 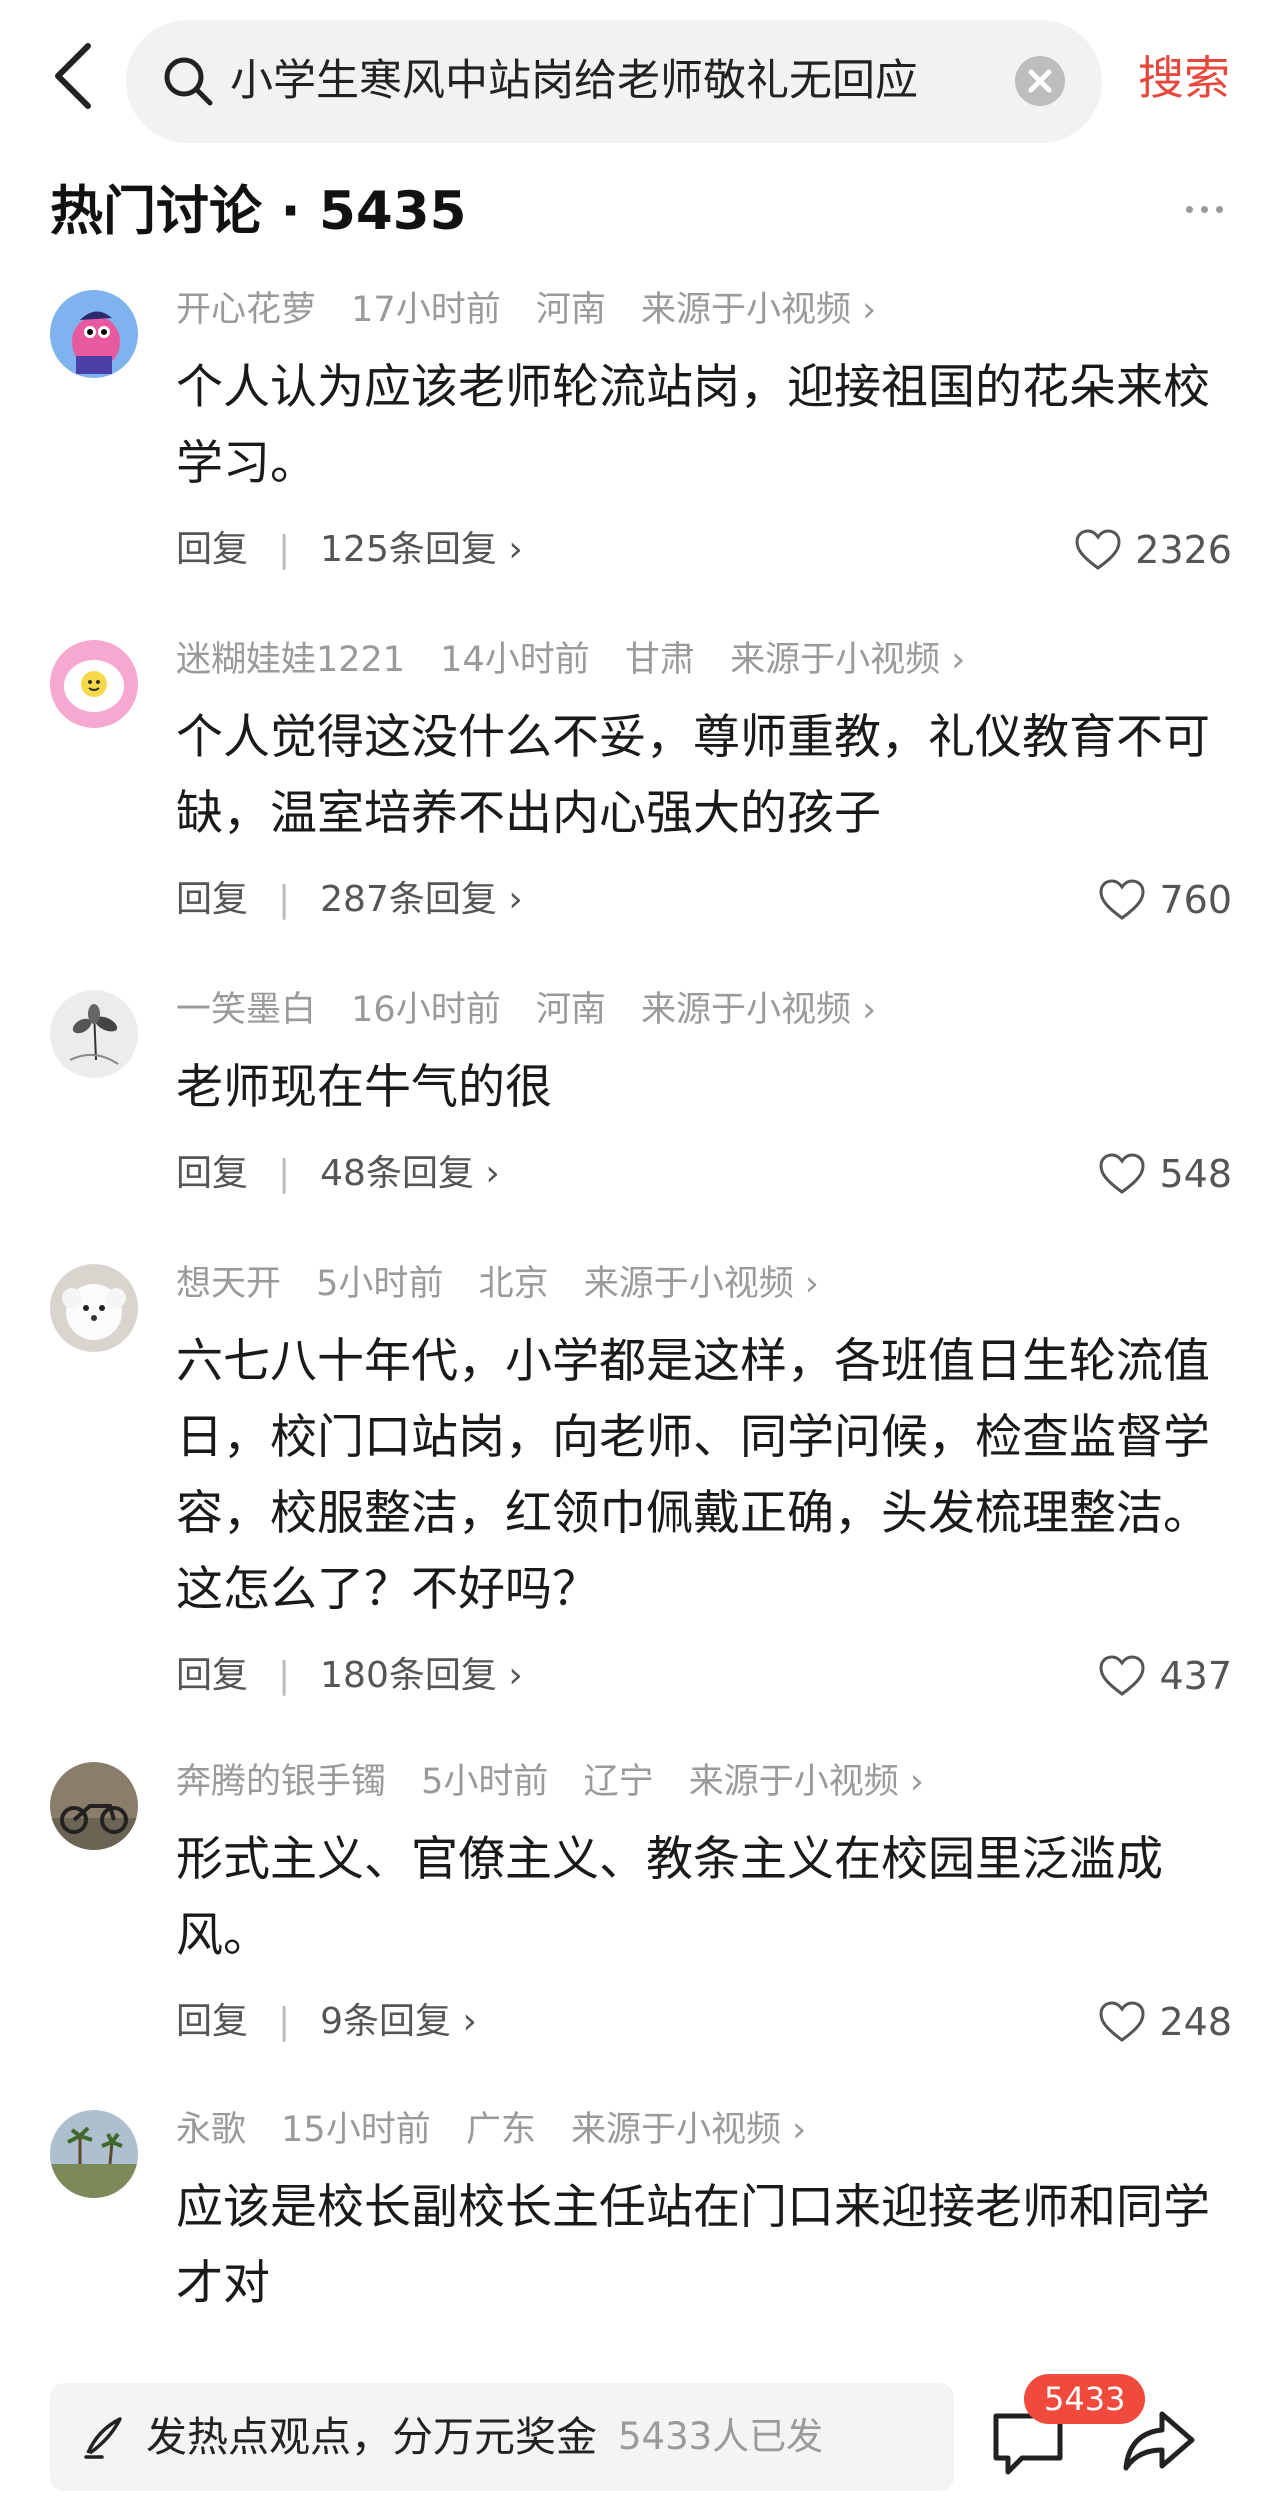 What do you see at coordinates (693, 425) in the screenshot?
I see `comment-text: 个人认为应该老师轮流站岗，迎接祖国的花朵来校学习。` at bounding box center [693, 425].